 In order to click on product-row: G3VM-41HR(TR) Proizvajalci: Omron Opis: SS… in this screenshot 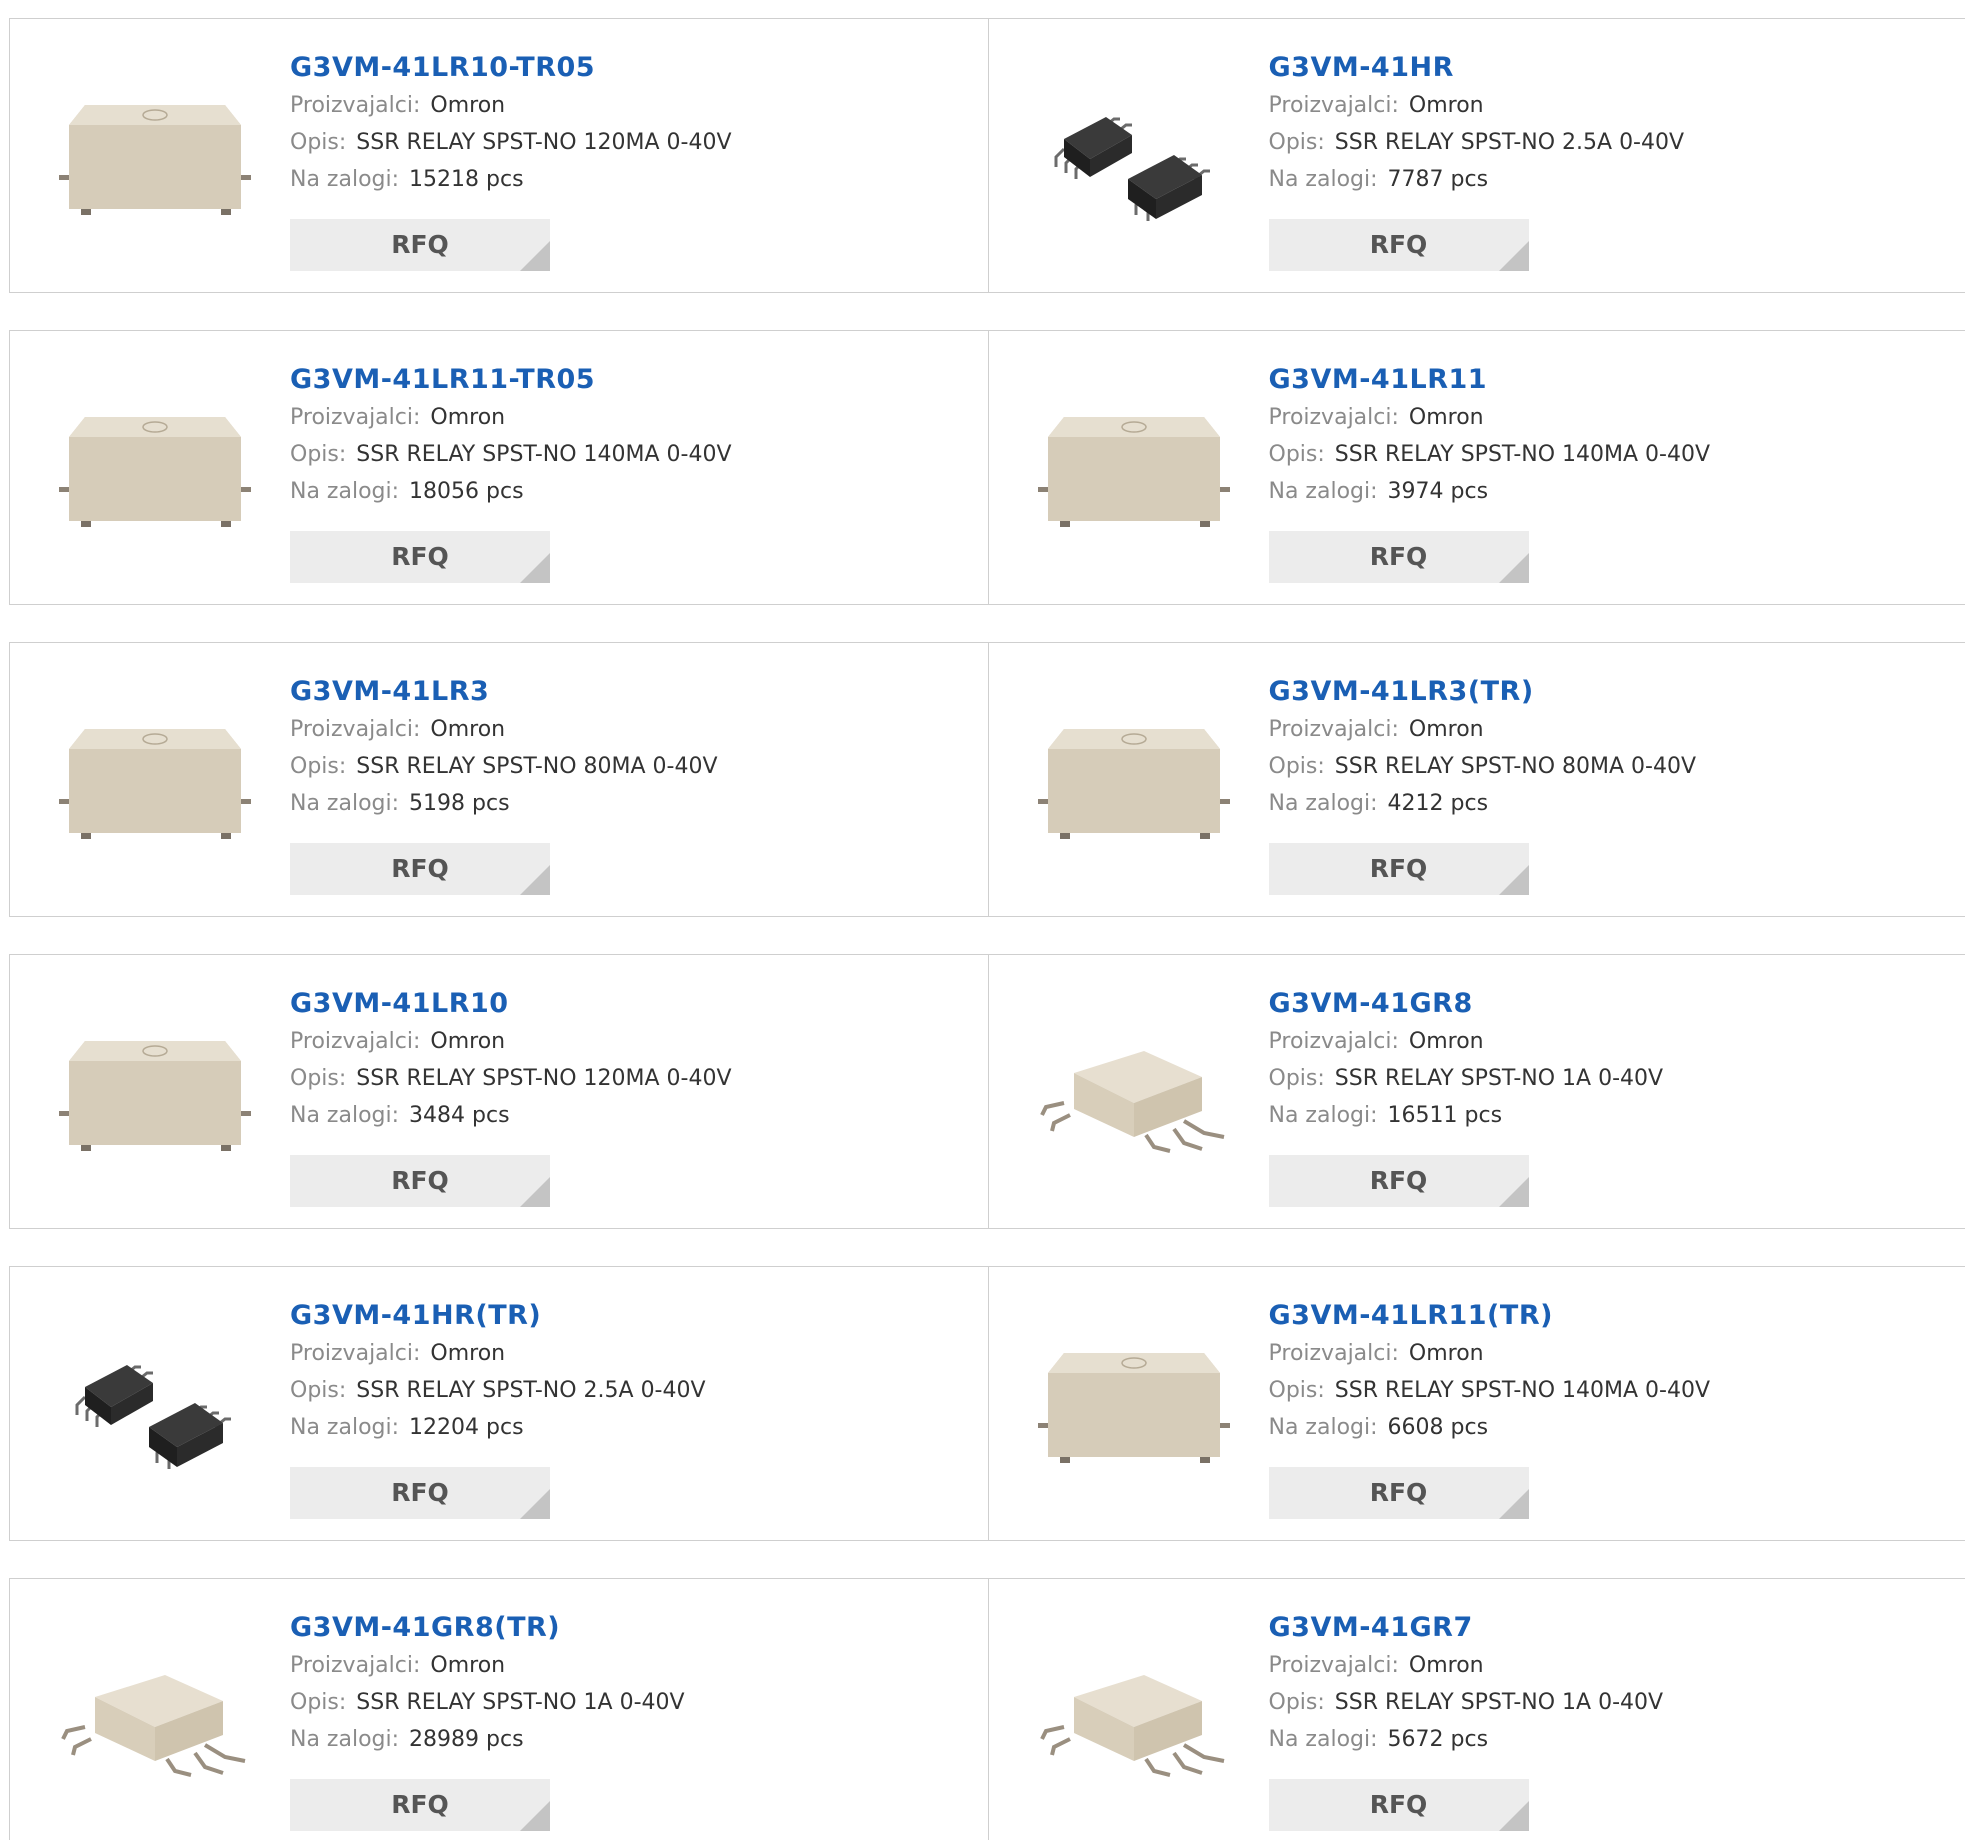, I will do `click(987, 1403)`.